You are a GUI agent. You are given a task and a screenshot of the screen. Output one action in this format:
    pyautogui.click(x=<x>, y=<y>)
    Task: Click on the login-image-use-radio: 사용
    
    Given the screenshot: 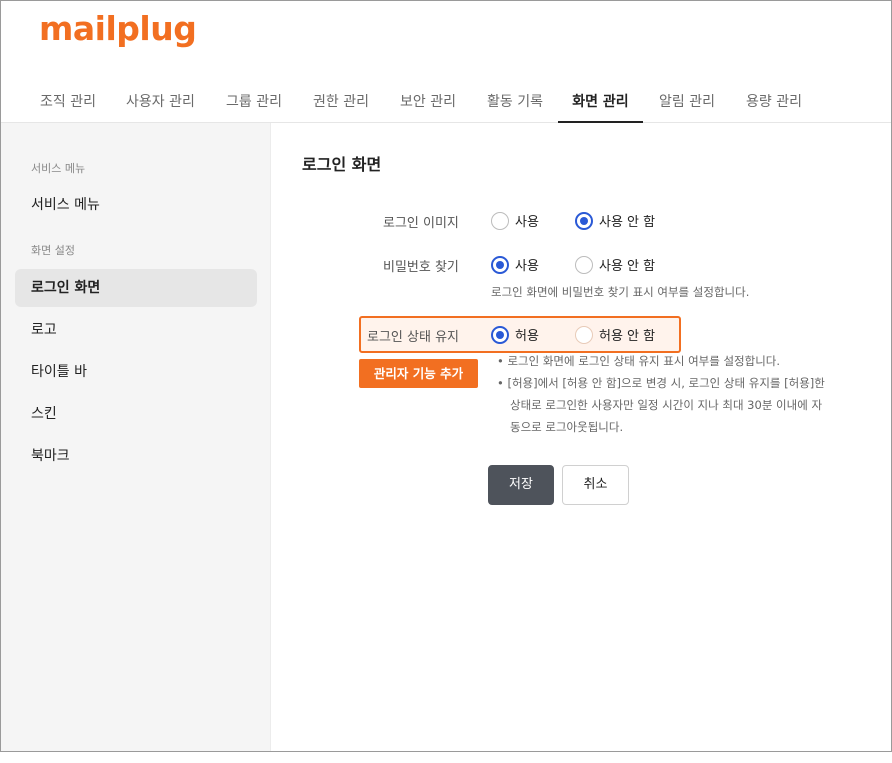 What is the action you would take?
    pyautogui.click(x=515, y=220)
    